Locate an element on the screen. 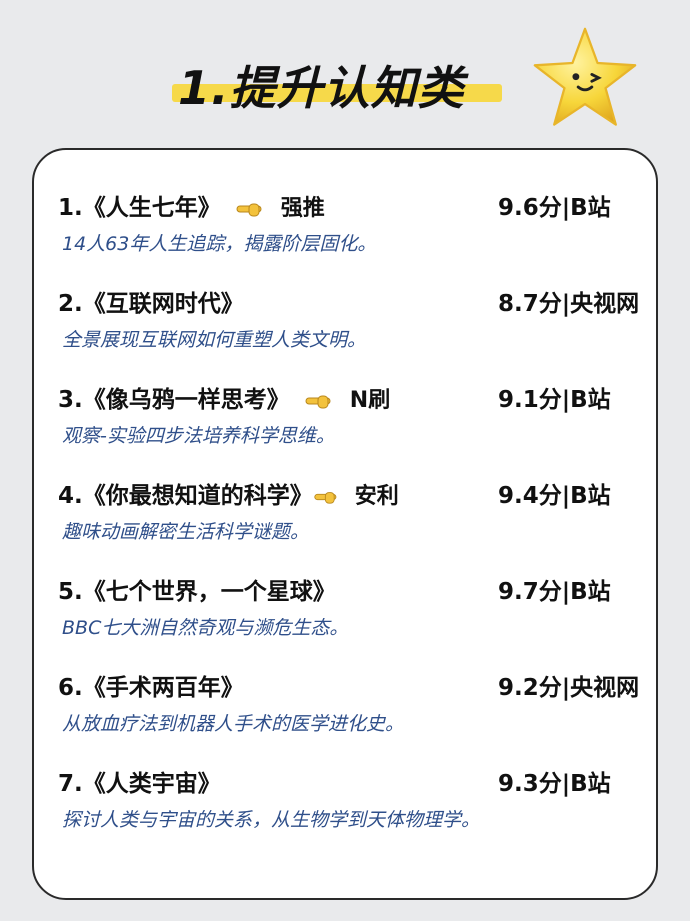 The width and height of the screenshot is (690, 921). item-score: 9.7分|B站 is located at coordinates (554, 592).